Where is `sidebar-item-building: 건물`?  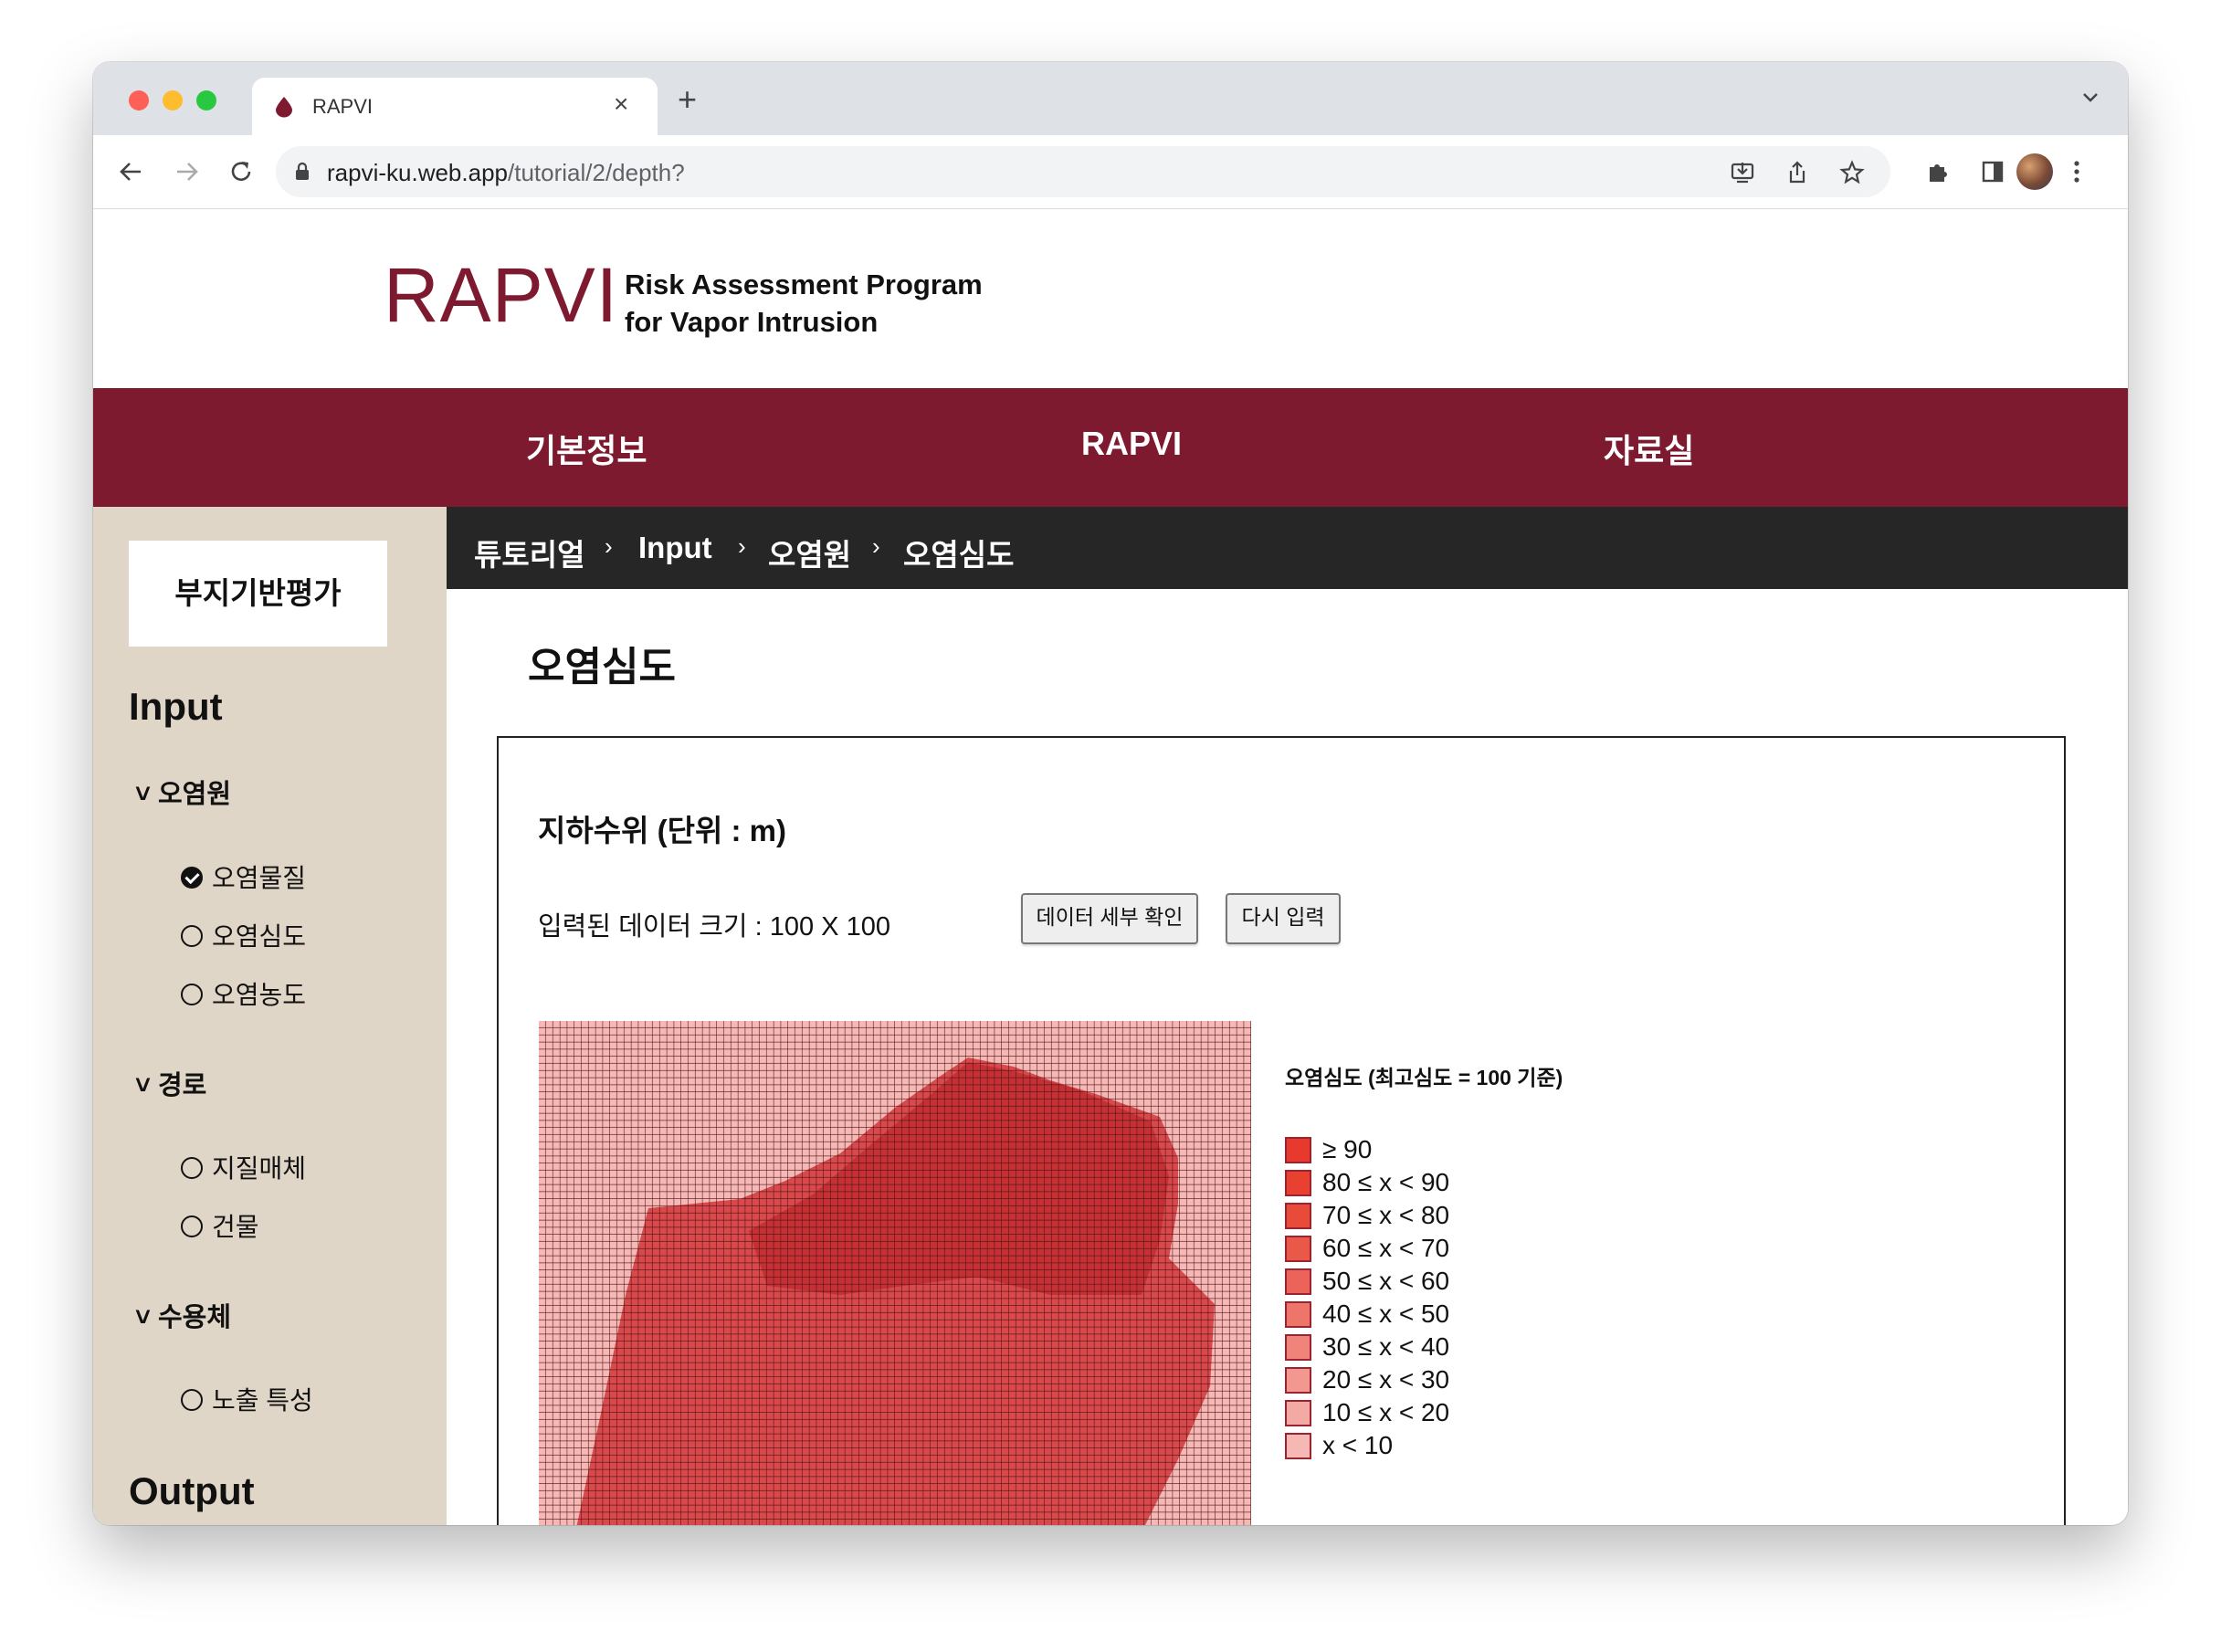 sidebar-item-building: 건물 is located at coordinates (220, 1225).